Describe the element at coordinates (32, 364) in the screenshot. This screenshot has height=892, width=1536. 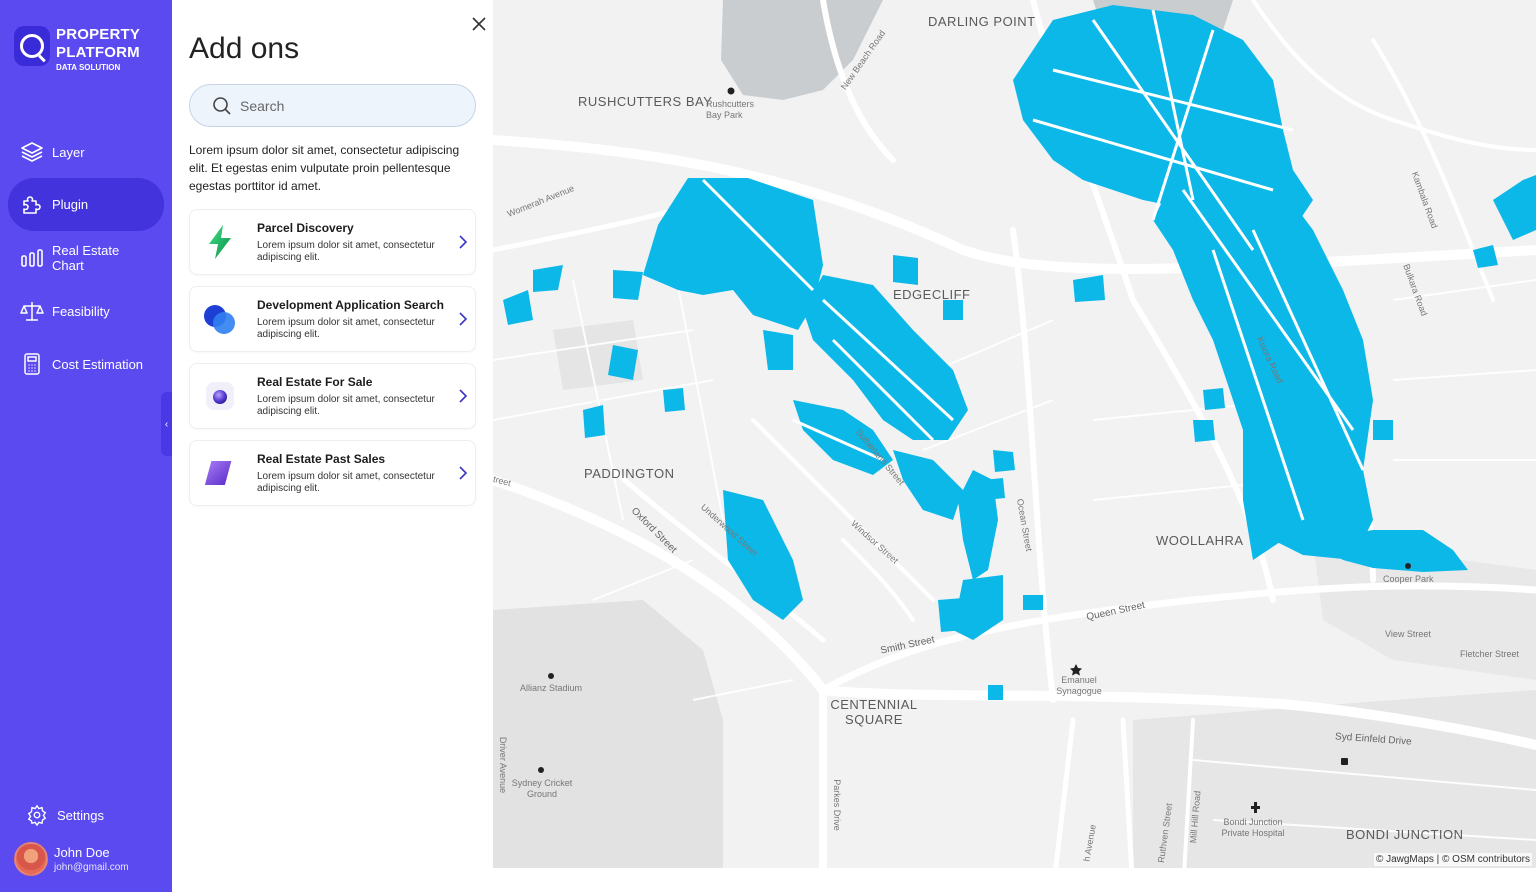
I see `calculator-icon` at that location.